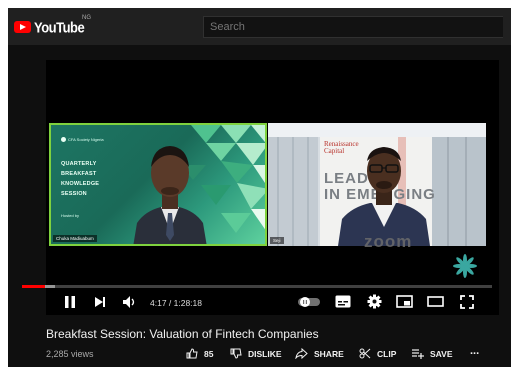  I want to click on speaker-right, so click(384, 196).